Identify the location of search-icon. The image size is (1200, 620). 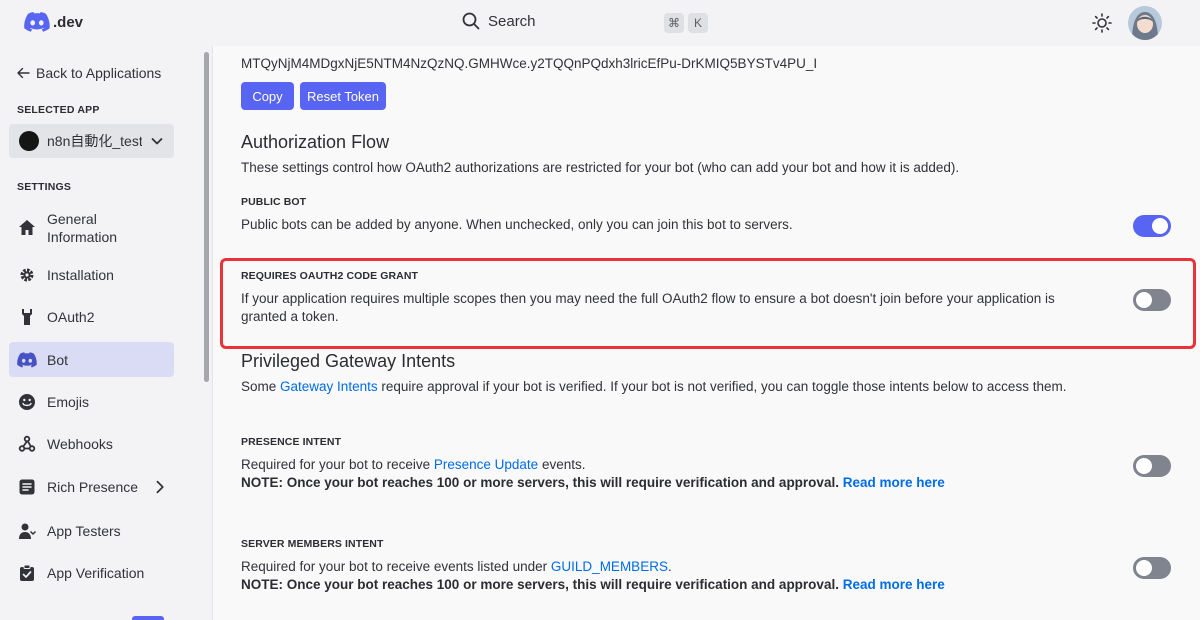
(471, 21).